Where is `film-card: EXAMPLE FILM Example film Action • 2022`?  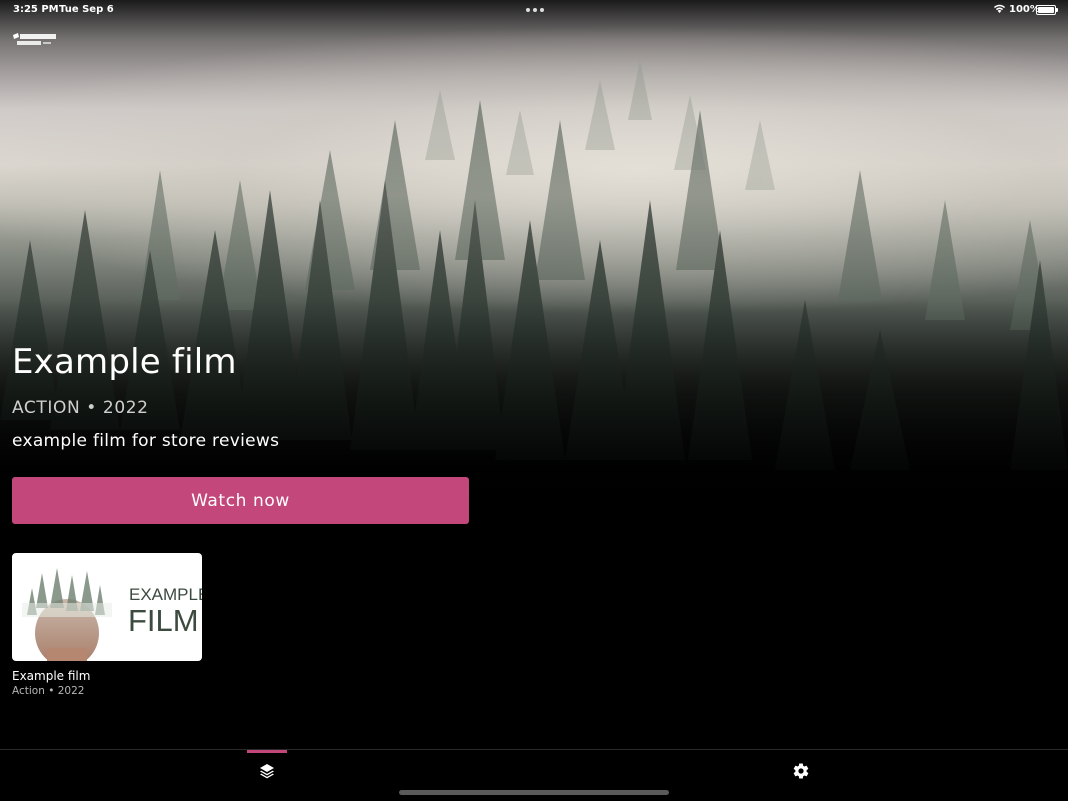
film-card: EXAMPLE FILM Example film Action • 2022 is located at coordinates (107, 625).